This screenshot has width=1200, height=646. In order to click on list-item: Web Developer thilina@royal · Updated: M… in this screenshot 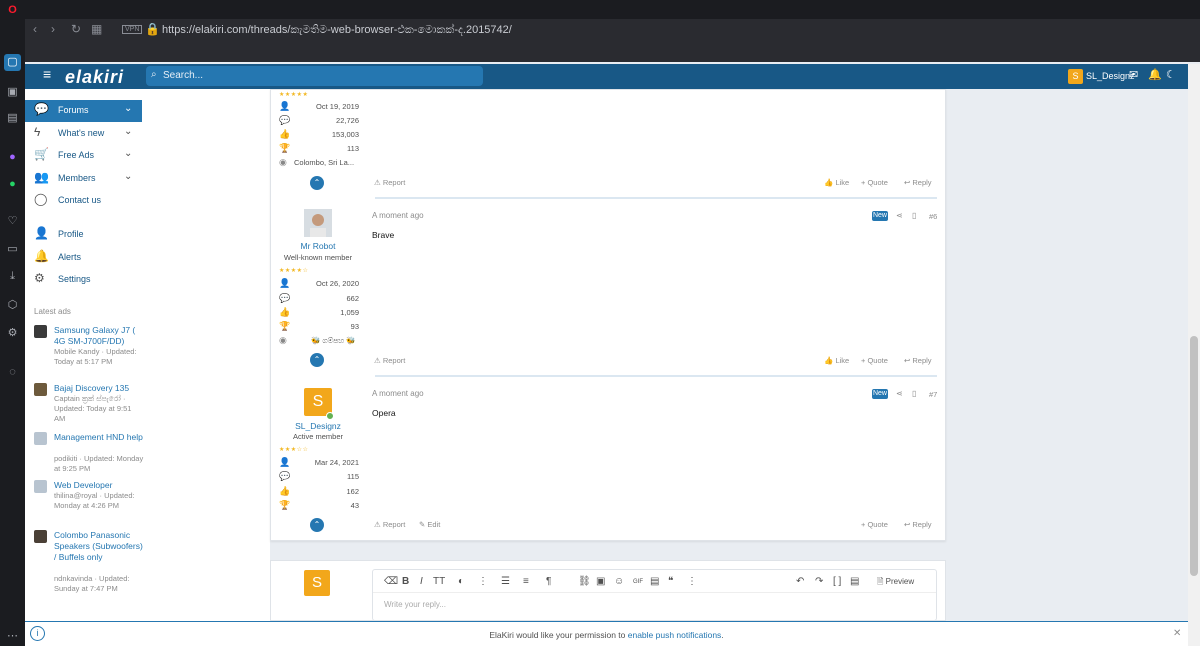, I will do `click(89, 502)`.